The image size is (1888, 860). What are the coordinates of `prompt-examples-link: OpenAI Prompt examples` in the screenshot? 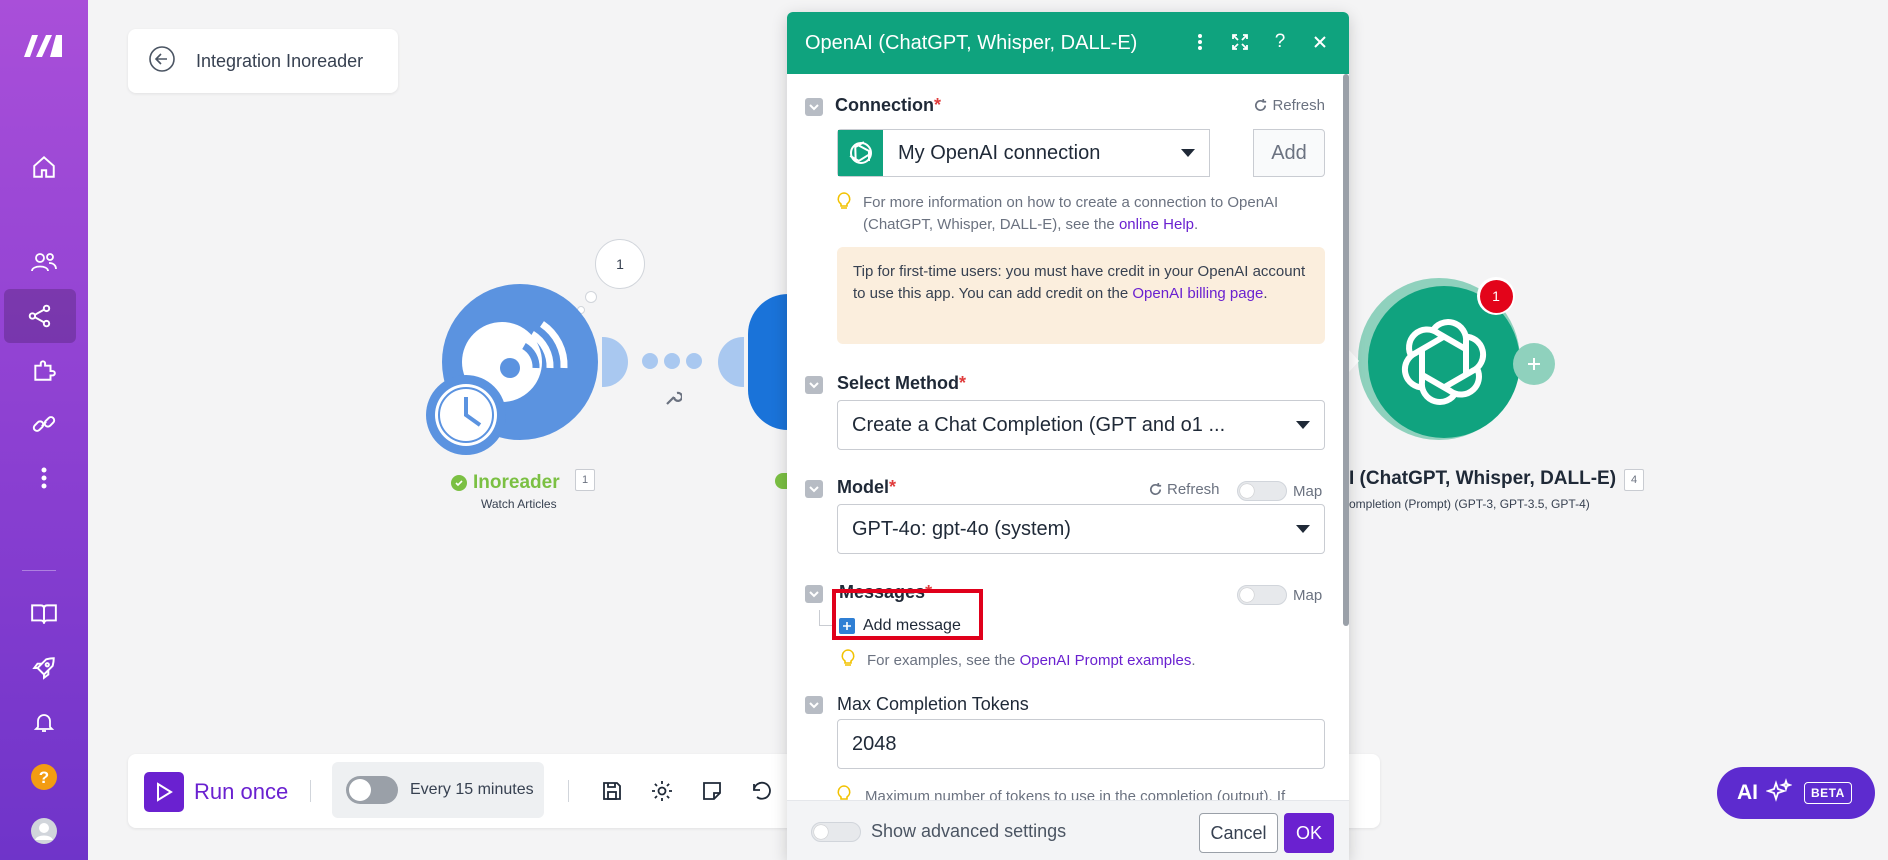 It's located at (1106, 660).